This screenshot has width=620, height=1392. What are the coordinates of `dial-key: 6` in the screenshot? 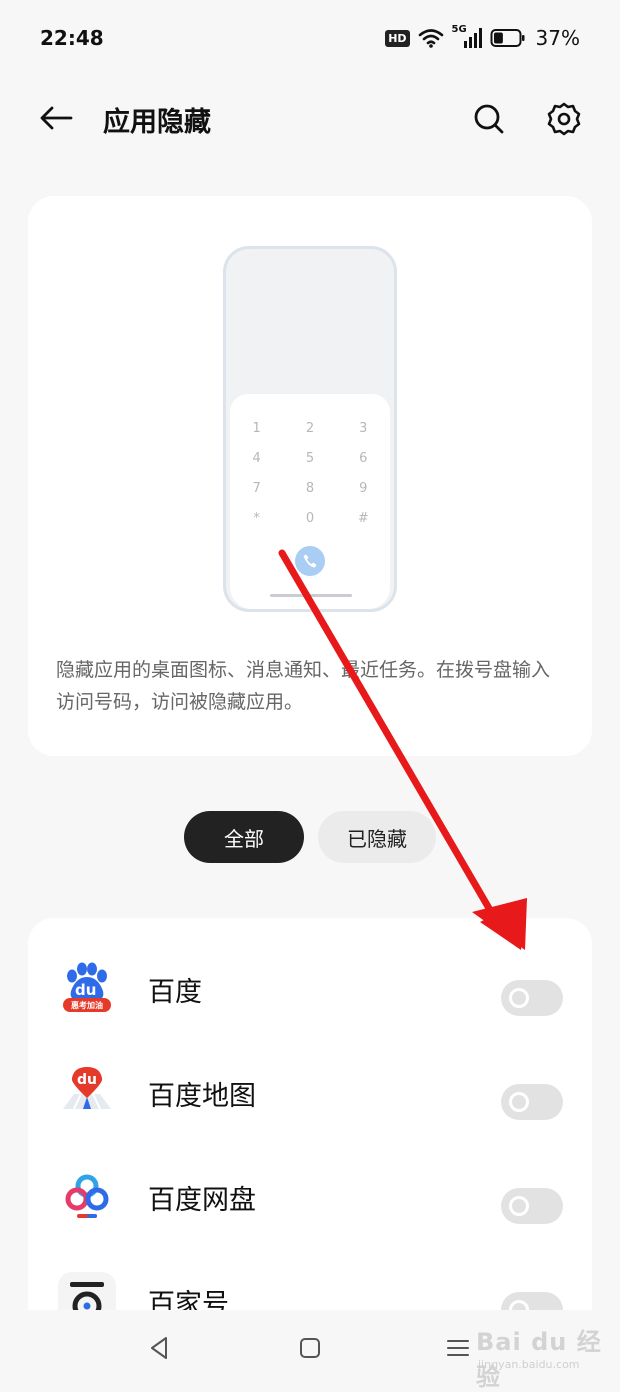 It's located at (363, 458).